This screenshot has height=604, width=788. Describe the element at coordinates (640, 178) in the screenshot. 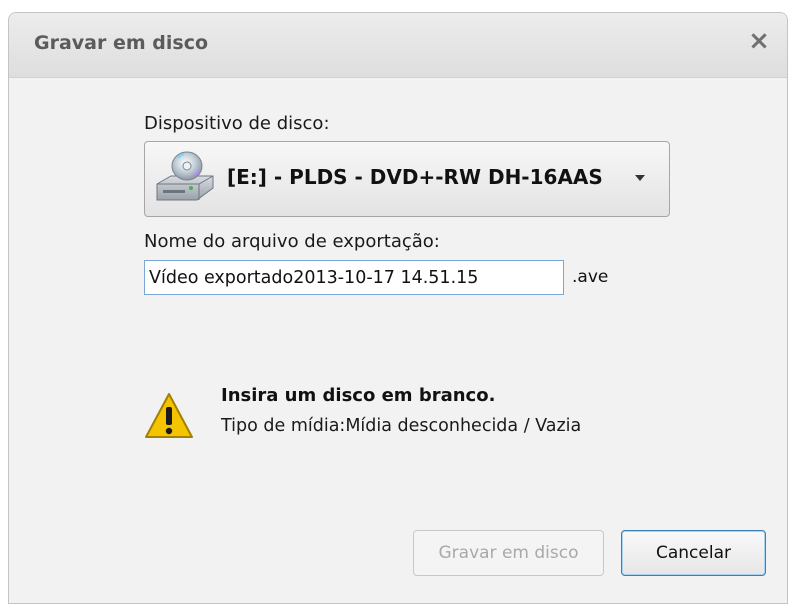

I see `chevron-down-icon` at that location.